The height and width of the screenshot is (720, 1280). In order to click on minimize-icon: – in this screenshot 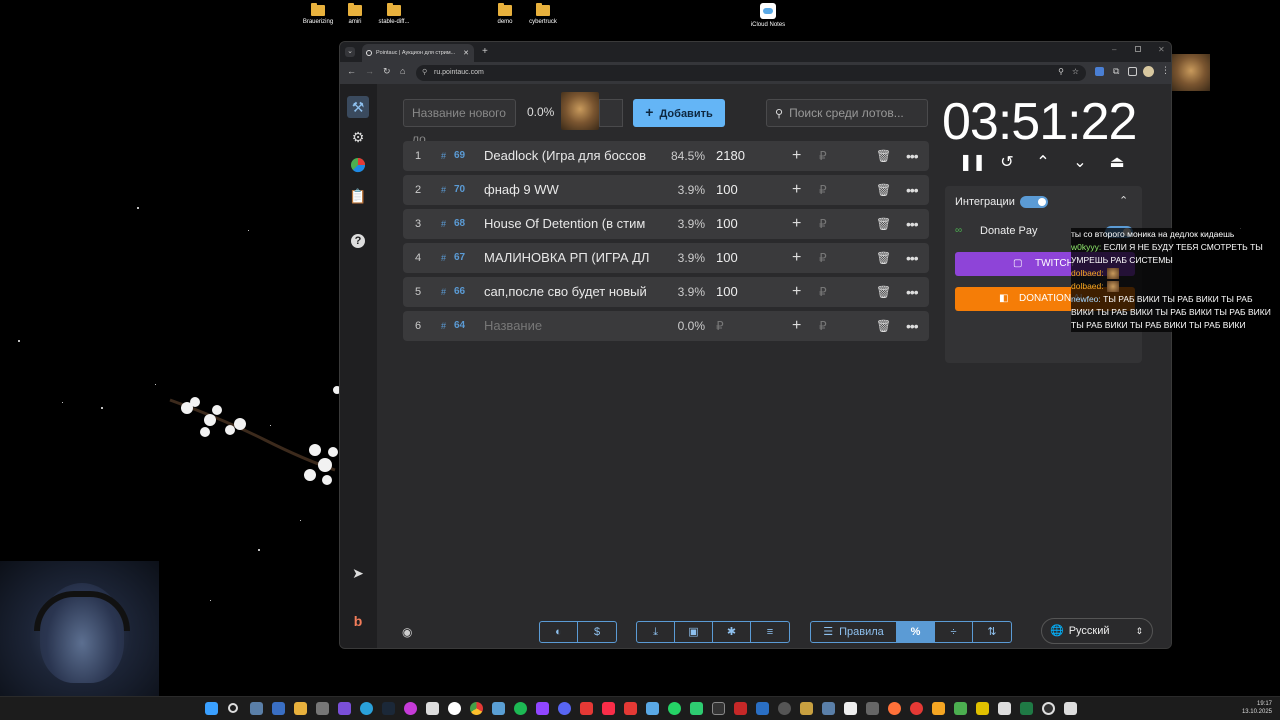, I will do `click(1114, 49)`.